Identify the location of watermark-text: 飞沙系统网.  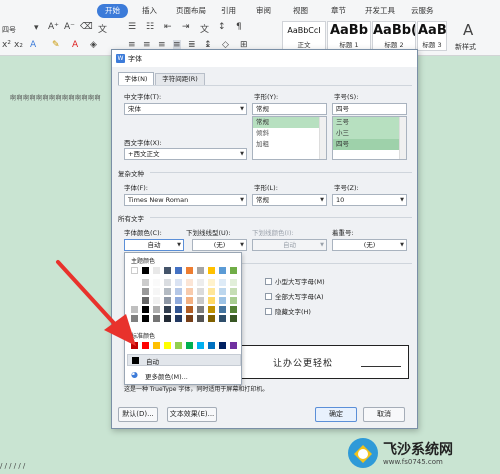
(418, 450).